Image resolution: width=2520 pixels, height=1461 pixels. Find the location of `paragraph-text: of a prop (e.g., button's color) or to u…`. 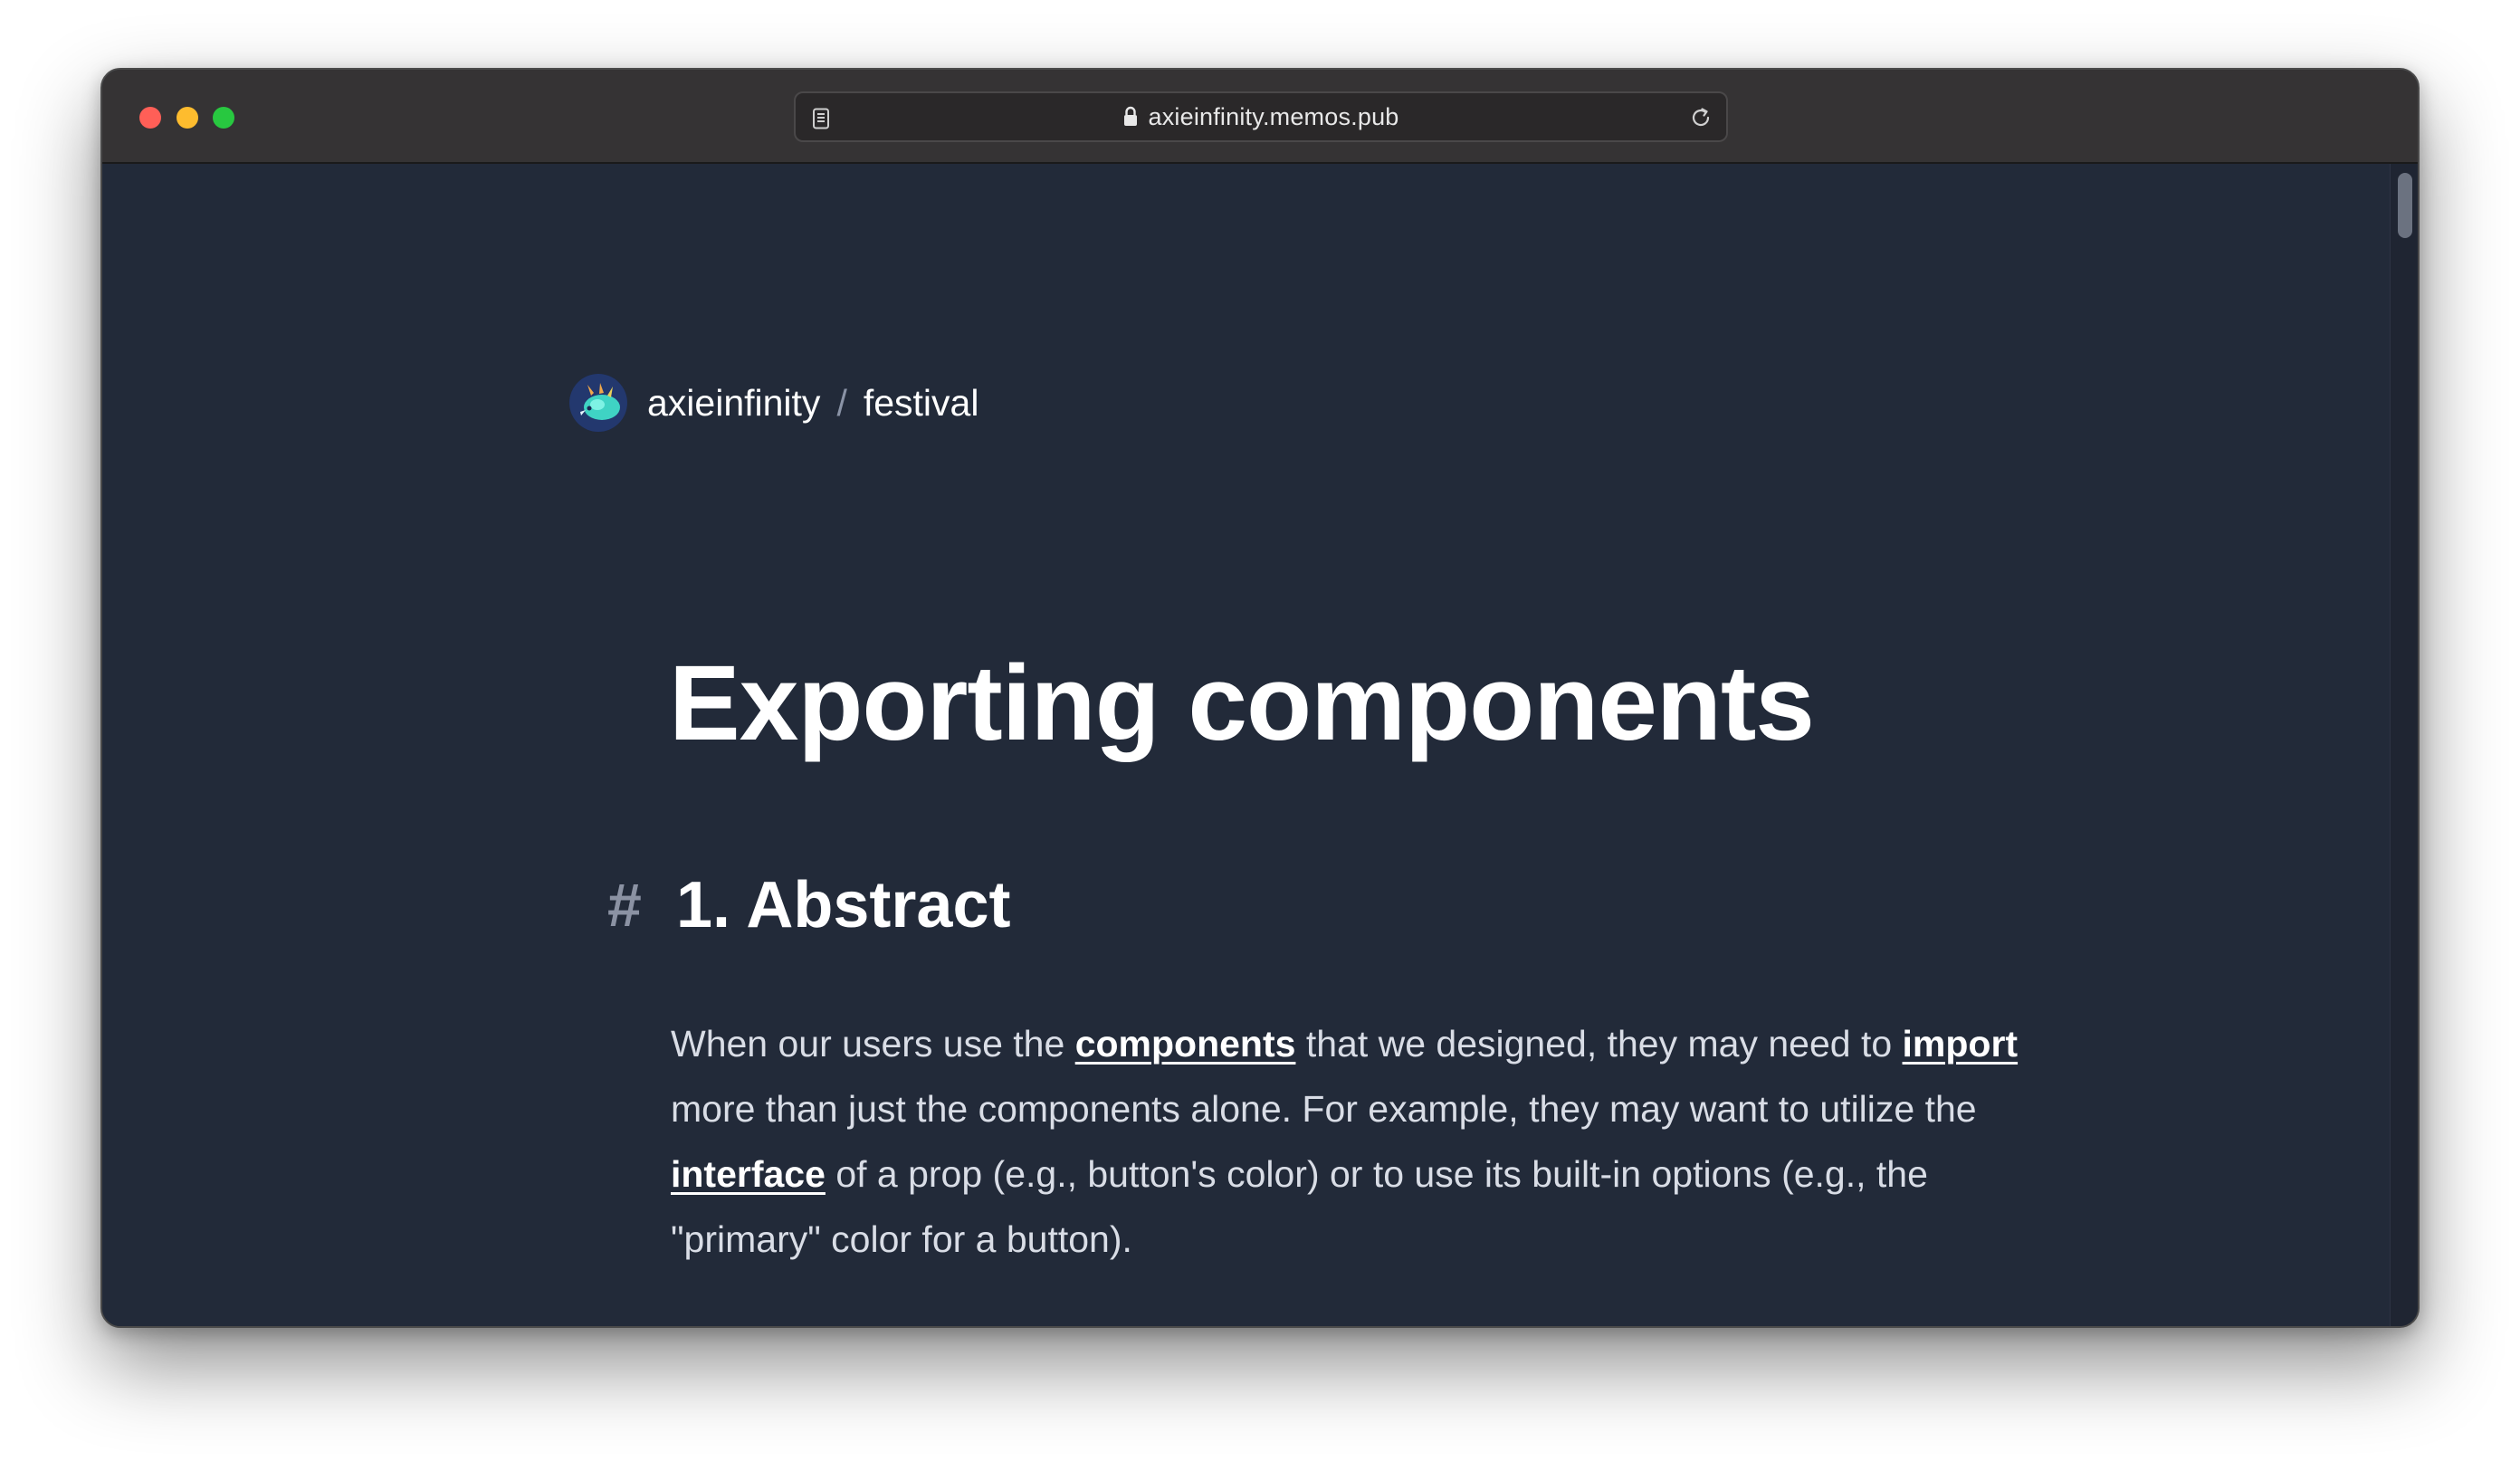

paragraph-text: of a prop (e.g., button's color) or to u… is located at coordinates (1299, 1206).